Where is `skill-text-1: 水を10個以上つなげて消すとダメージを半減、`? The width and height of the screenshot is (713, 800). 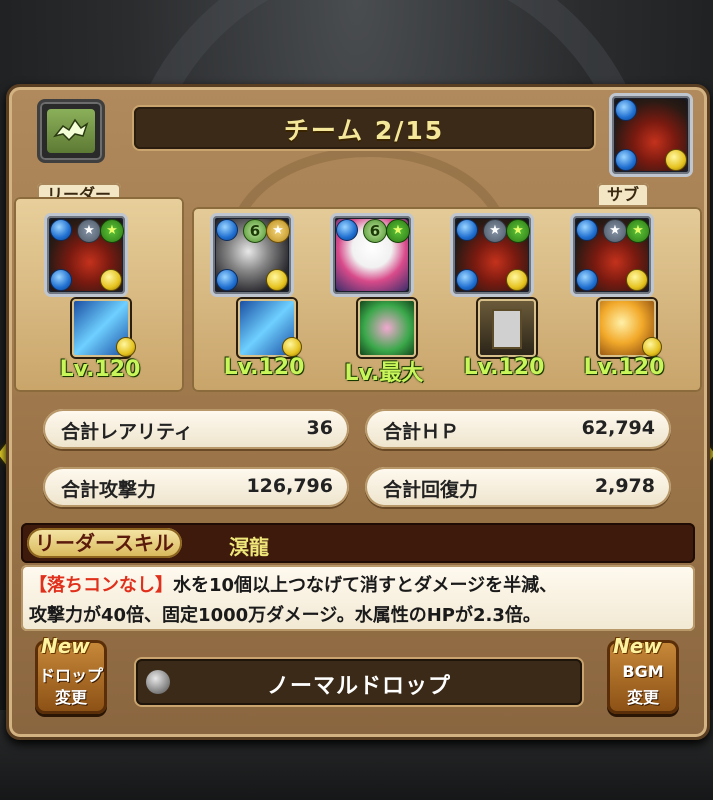 skill-text-1: 水を10個以上つなげて消すとダメージを半減、 is located at coordinates (365, 585).